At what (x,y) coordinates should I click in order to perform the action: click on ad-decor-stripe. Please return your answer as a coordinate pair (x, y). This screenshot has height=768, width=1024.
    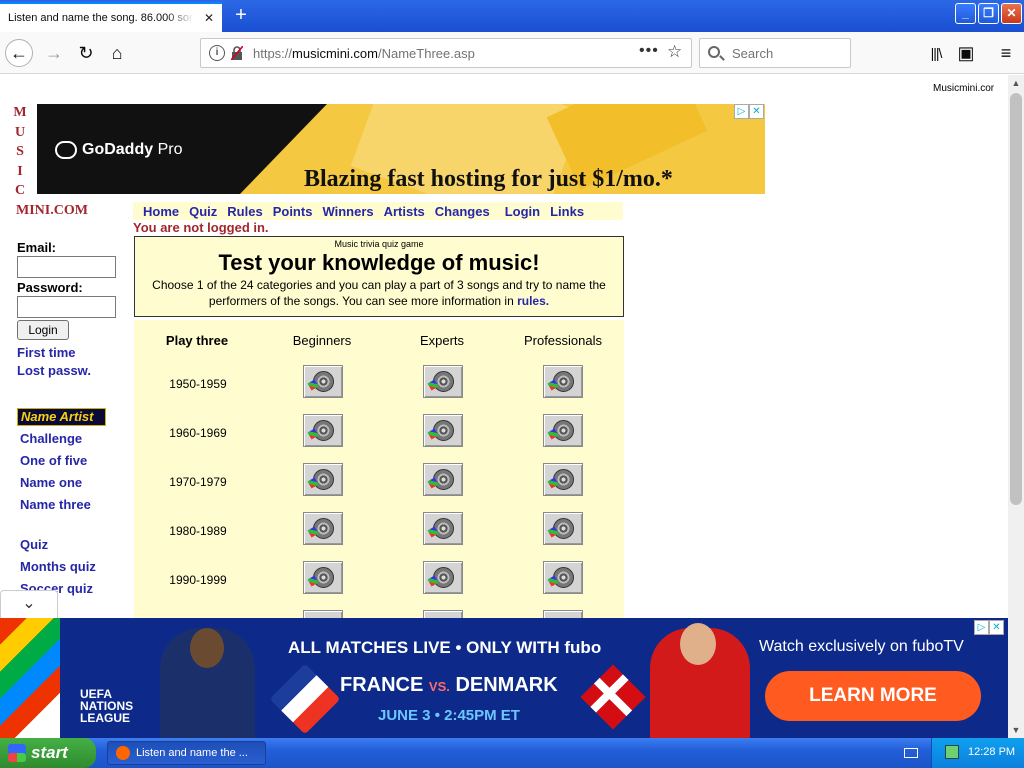
    Looking at the image, I should click on (30, 678).